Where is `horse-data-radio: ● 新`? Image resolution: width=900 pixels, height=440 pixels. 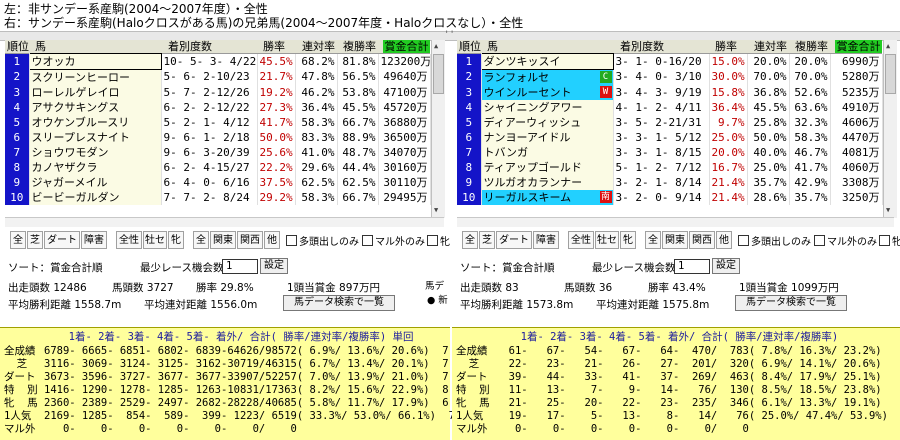 horse-data-radio: ● 新 is located at coordinates (437, 299).